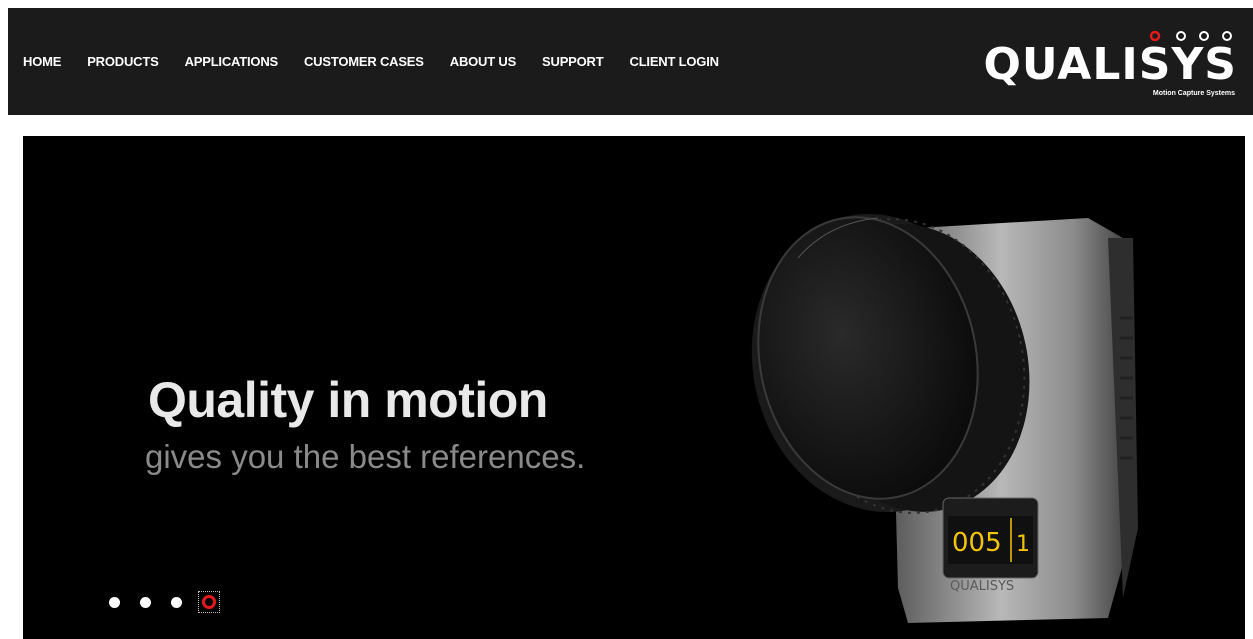  I want to click on nav-applications: APPLICATIONS, so click(232, 61).